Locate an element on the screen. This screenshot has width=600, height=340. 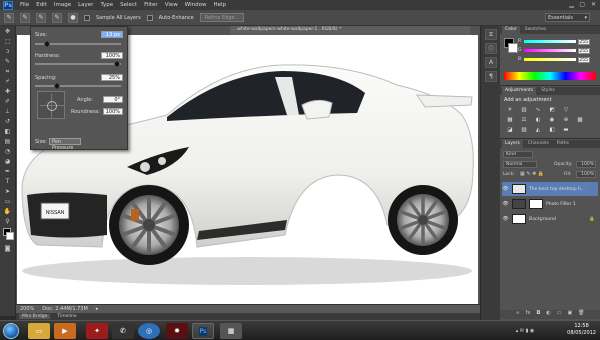
tab-color: Color is located at coordinates (511, 30).